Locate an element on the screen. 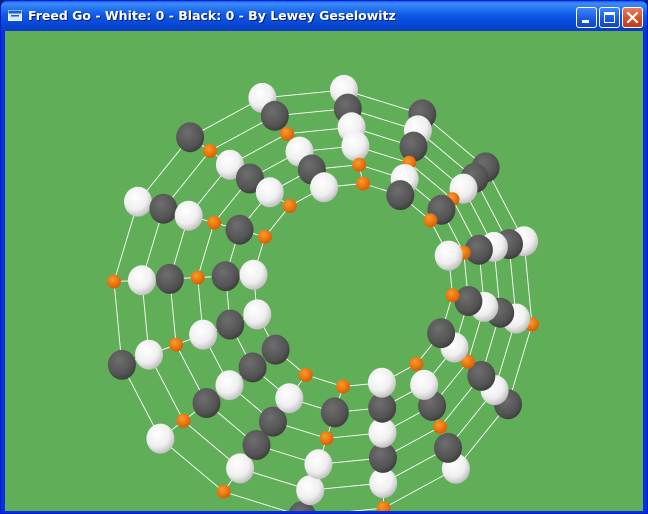 This screenshot has width=648, height=514. minimize-button is located at coordinates (586, 17).